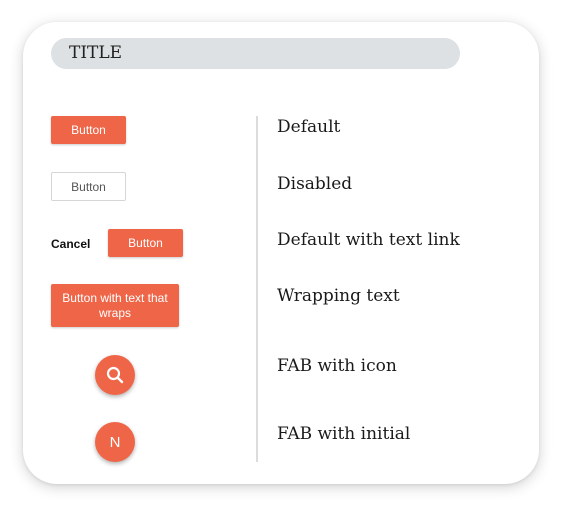 The height and width of the screenshot is (510, 565). Describe the element at coordinates (145, 243) in the screenshot. I see `default-with-link-button: Button` at that location.